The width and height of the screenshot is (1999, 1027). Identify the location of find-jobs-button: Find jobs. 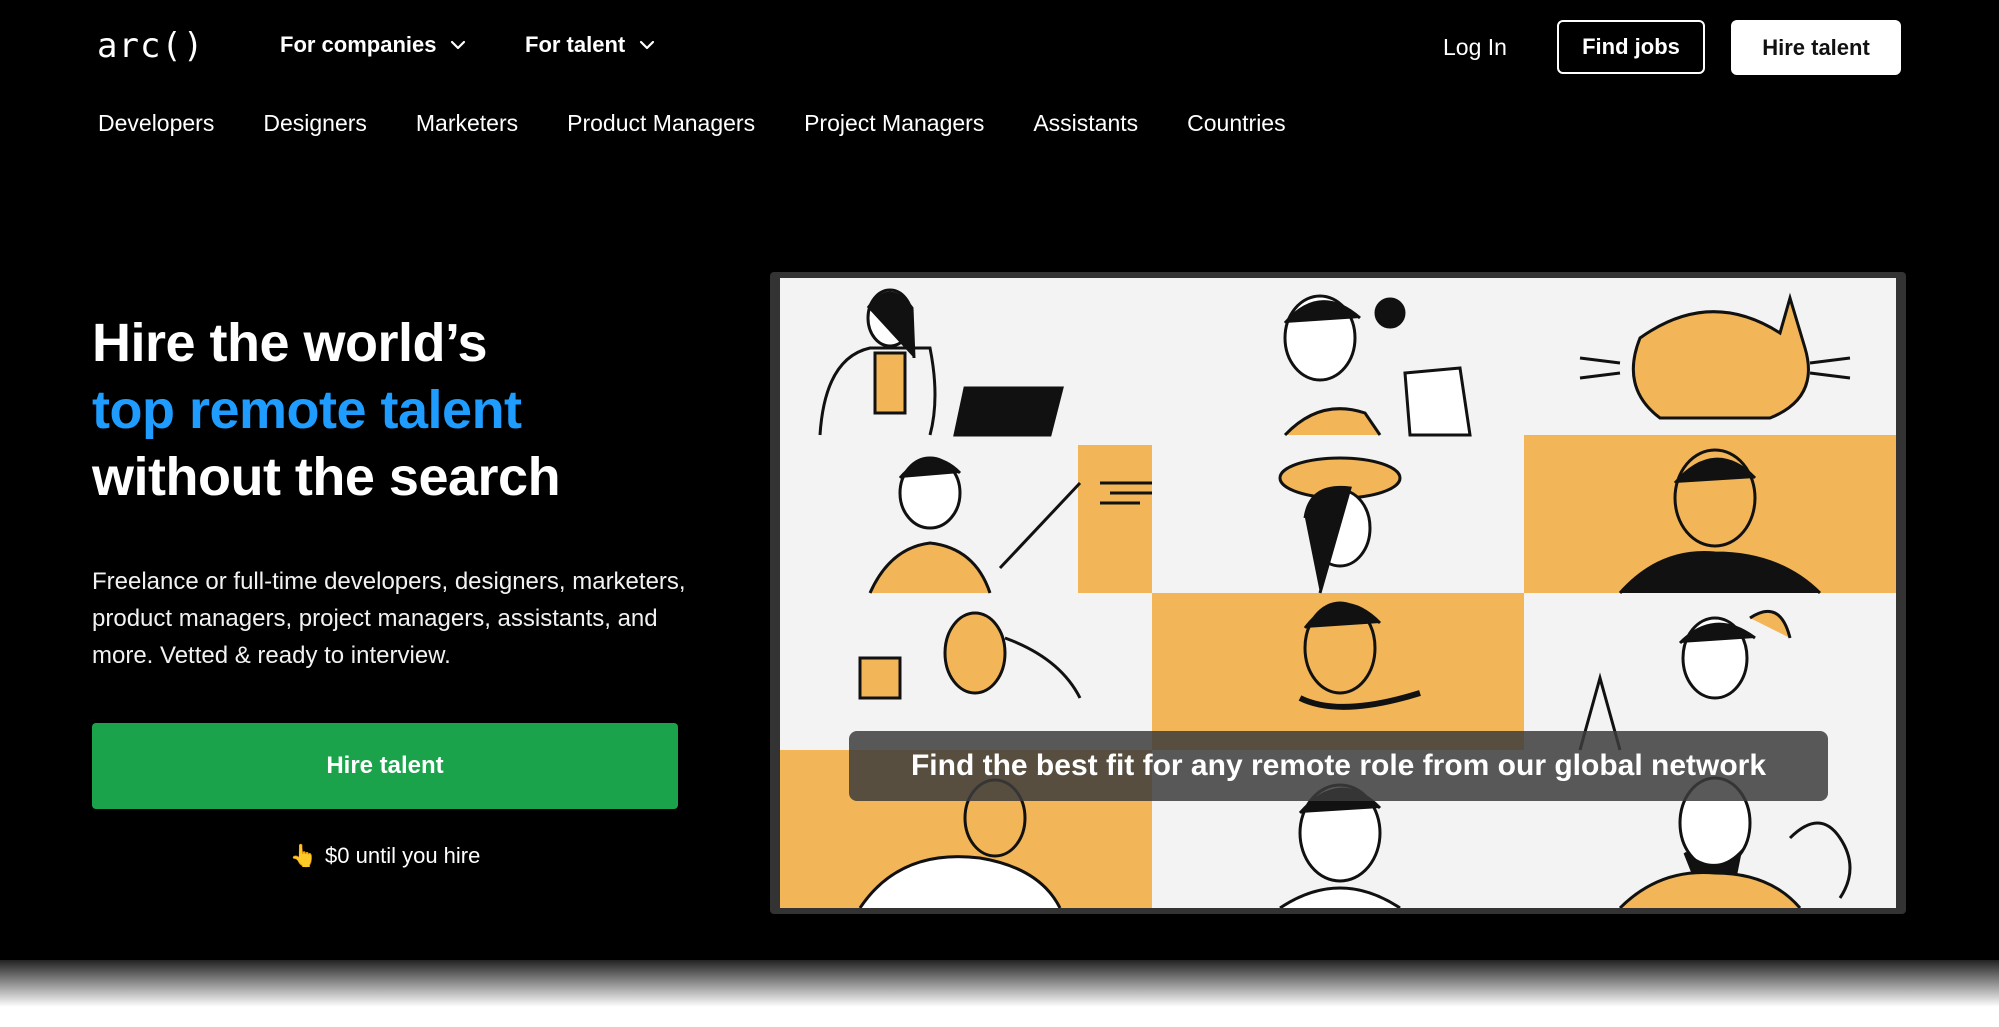
(1631, 47).